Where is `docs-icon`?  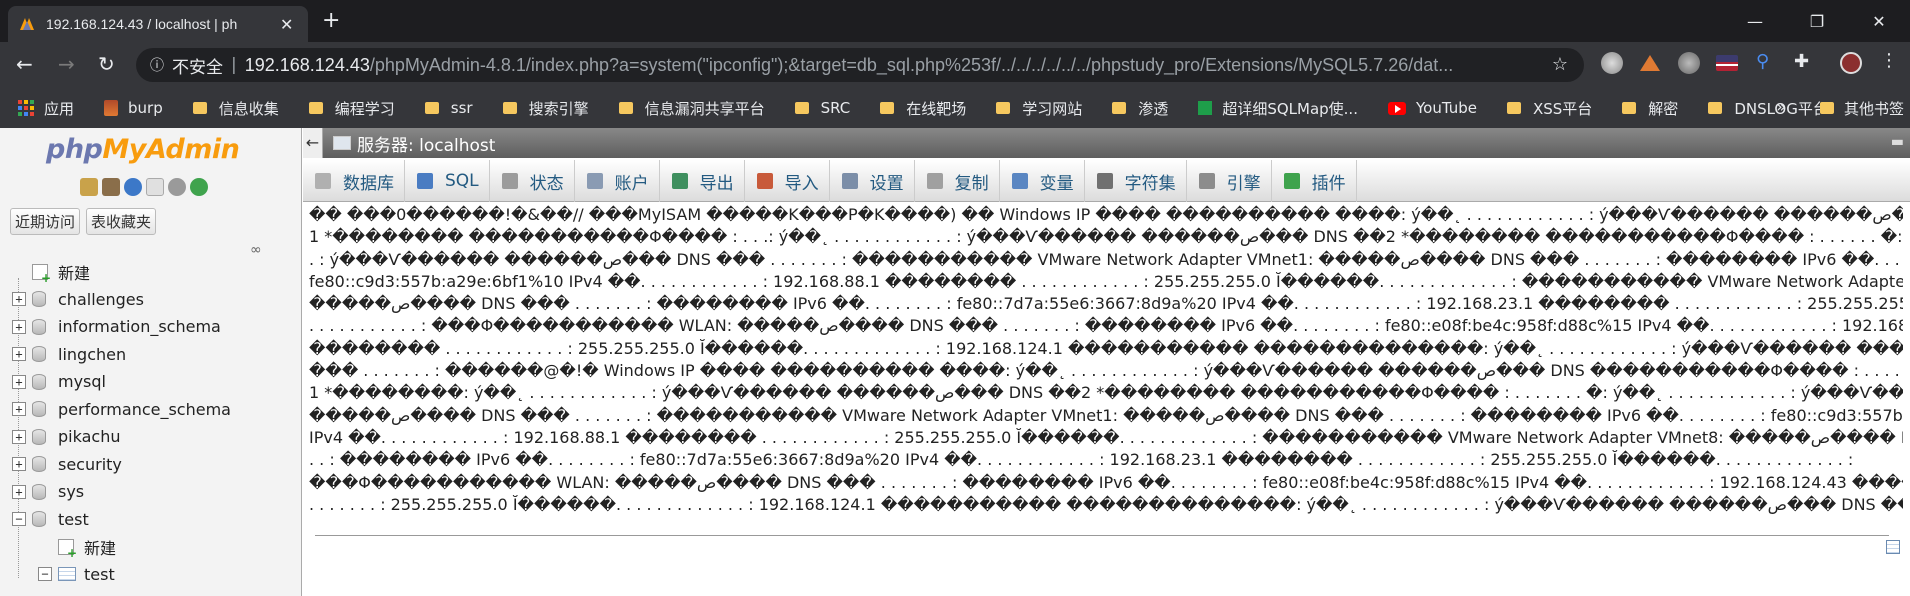
docs-icon is located at coordinates (155, 187).